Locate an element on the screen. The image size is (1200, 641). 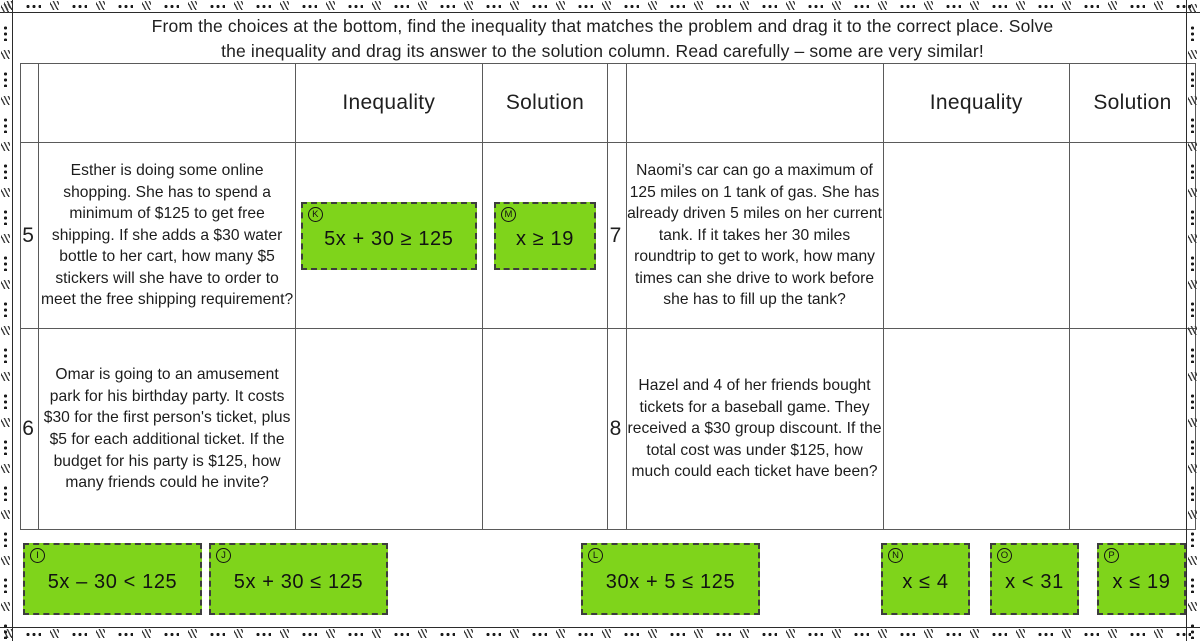
tile-K: K 5x + 30 ≥ 125 is located at coordinates (388, 235).